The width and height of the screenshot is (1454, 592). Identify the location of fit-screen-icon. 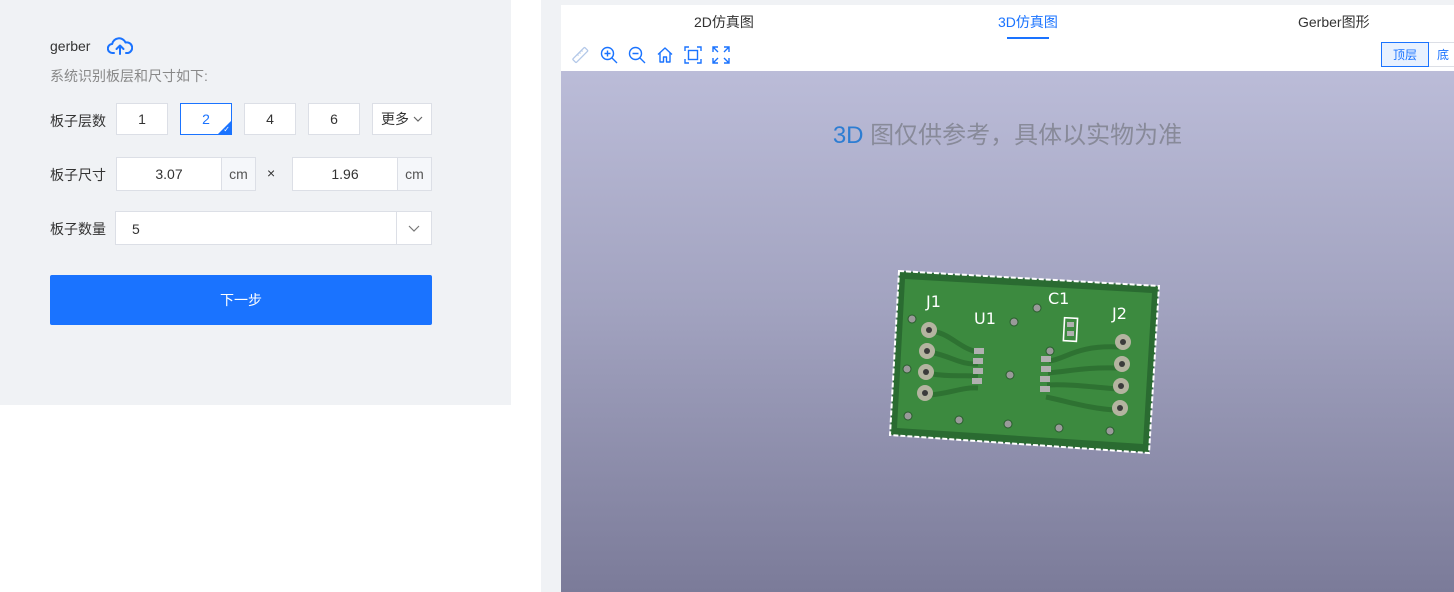
(693, 55).